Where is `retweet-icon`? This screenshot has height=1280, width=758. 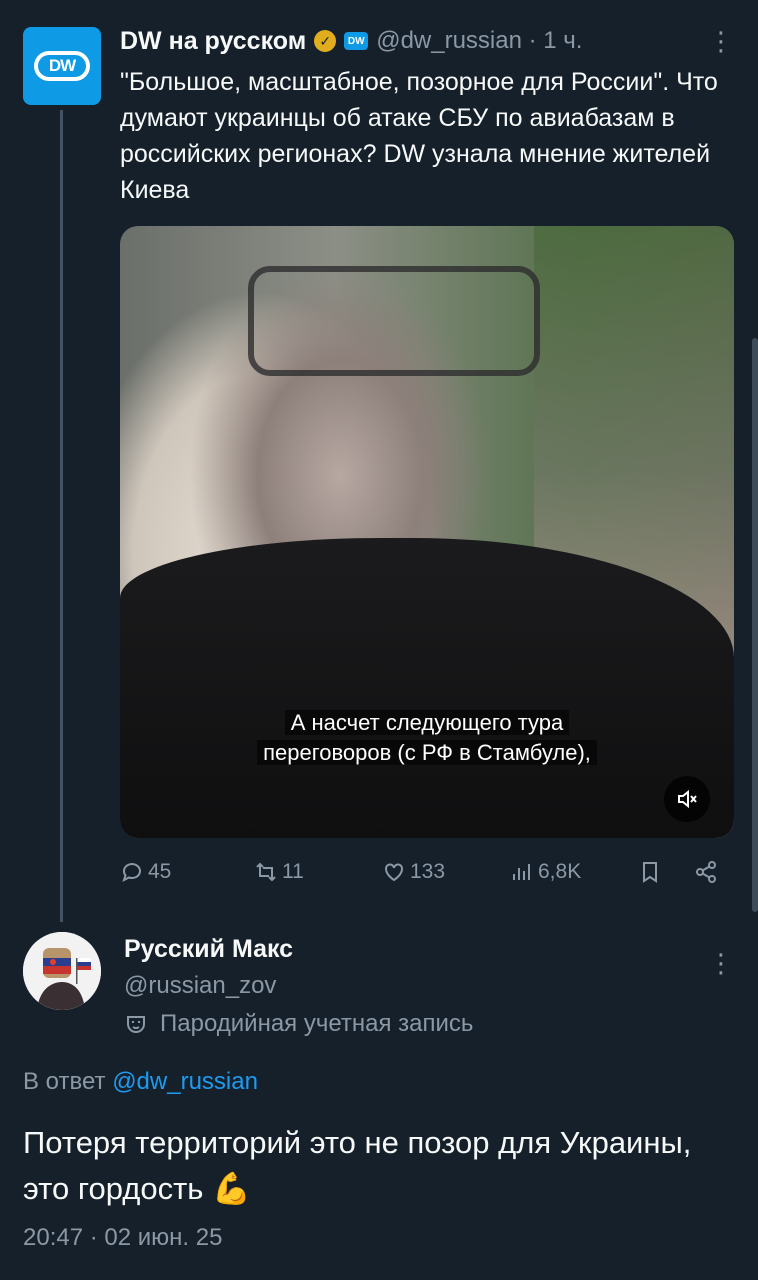 retweet-icon is located at coordinates (266, 872).